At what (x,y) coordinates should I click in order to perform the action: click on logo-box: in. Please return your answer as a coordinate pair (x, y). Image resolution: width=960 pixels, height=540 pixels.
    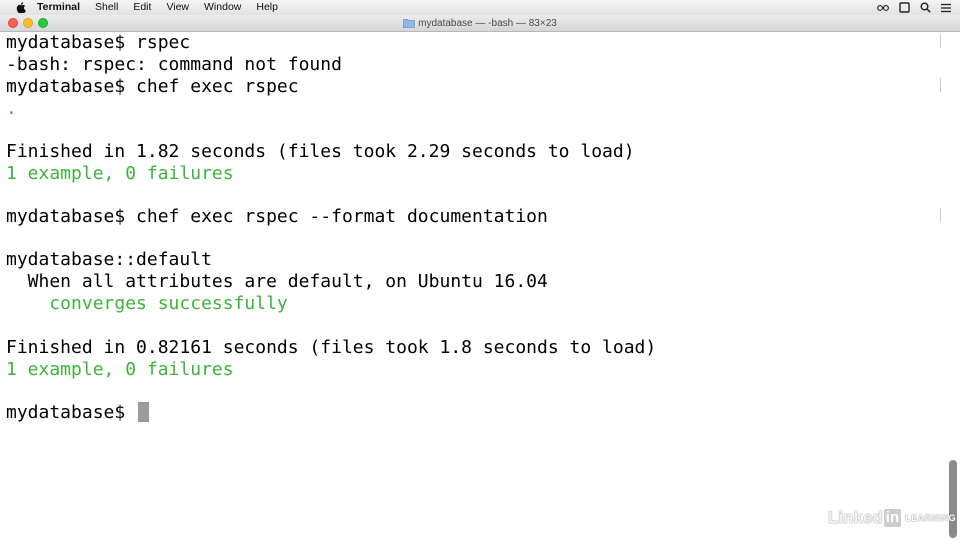
    Looking at the image, I should click on (892, 518).